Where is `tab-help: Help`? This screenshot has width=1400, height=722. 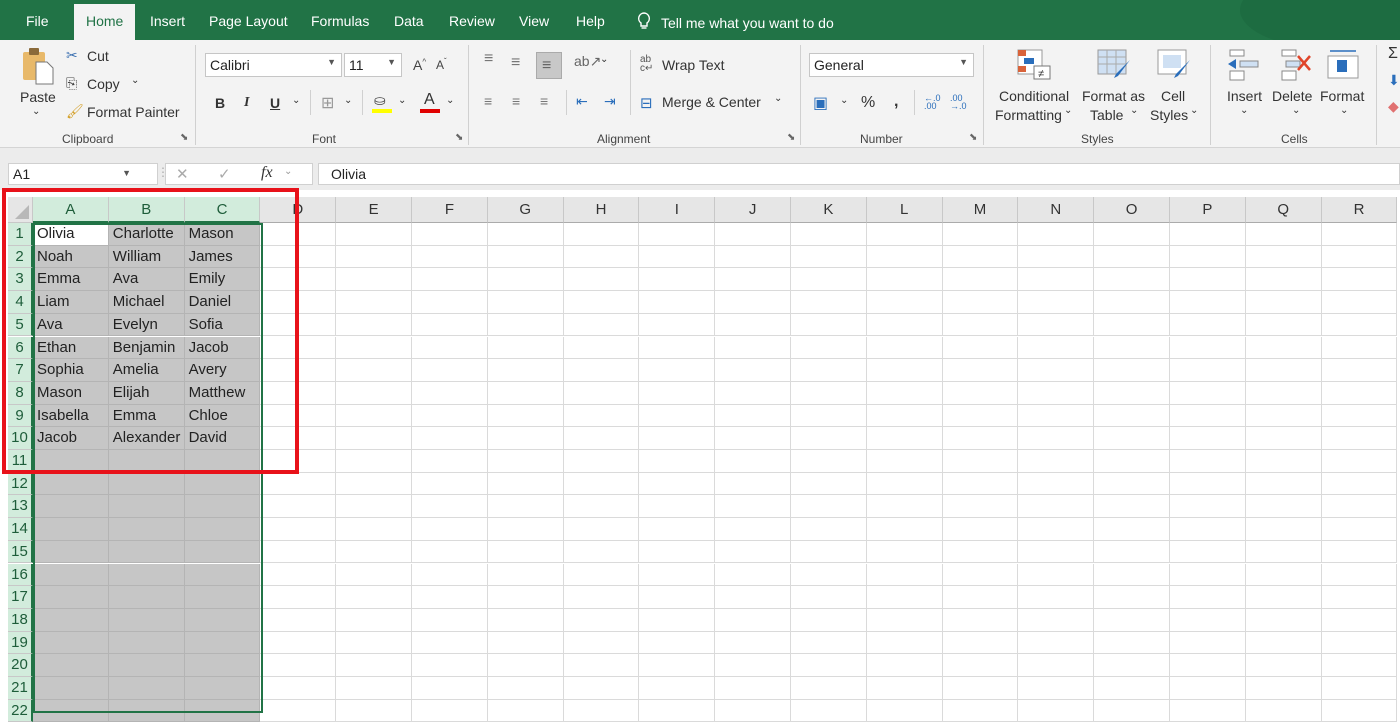 tab-help: Help is located at coordinates (590, 21).